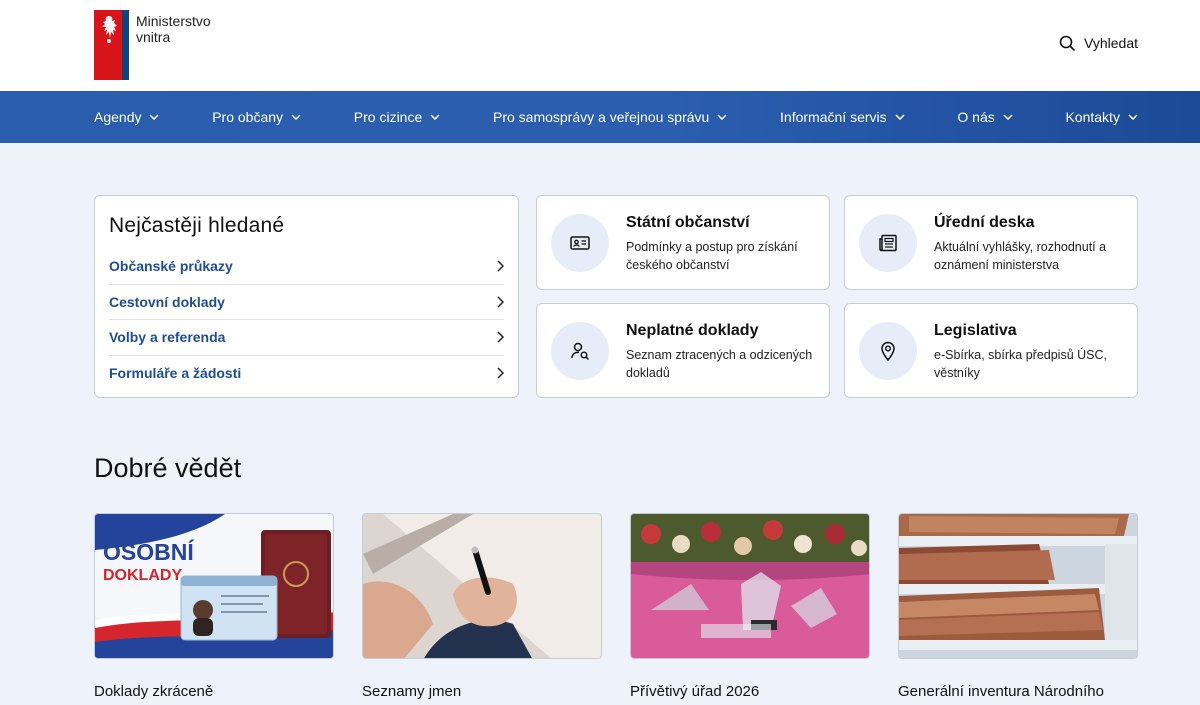  What do you see at coordinates (153, 37) in the screenshot?
I see `logo-text-line2: vnitra` at bounding box center [153, 37].